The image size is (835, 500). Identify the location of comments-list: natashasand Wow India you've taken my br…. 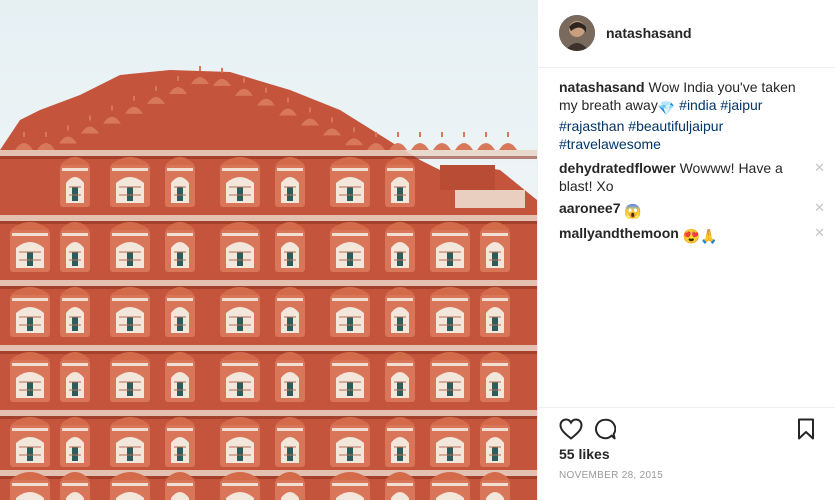
(693, 163).